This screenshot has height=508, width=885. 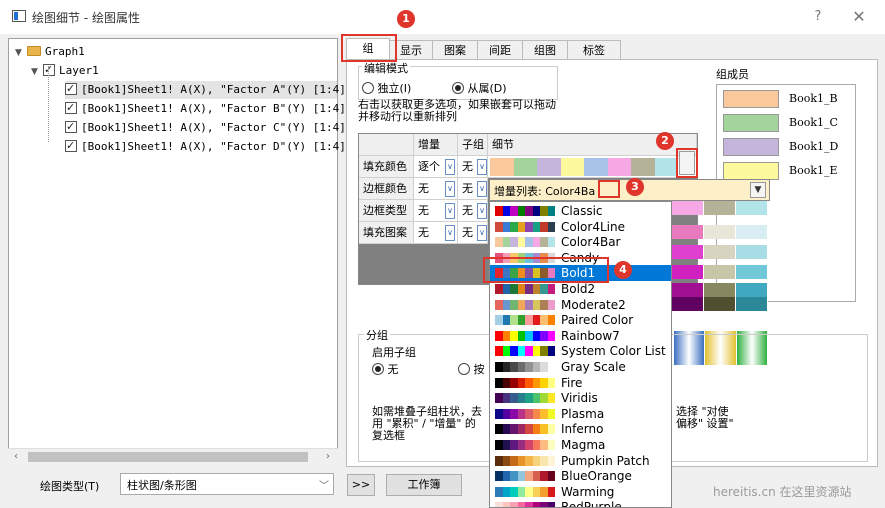 What do you see at coordinates (500, 50) in the screenshot?
I see `tab-spacing: 间距` at bounding box center [500, 50].